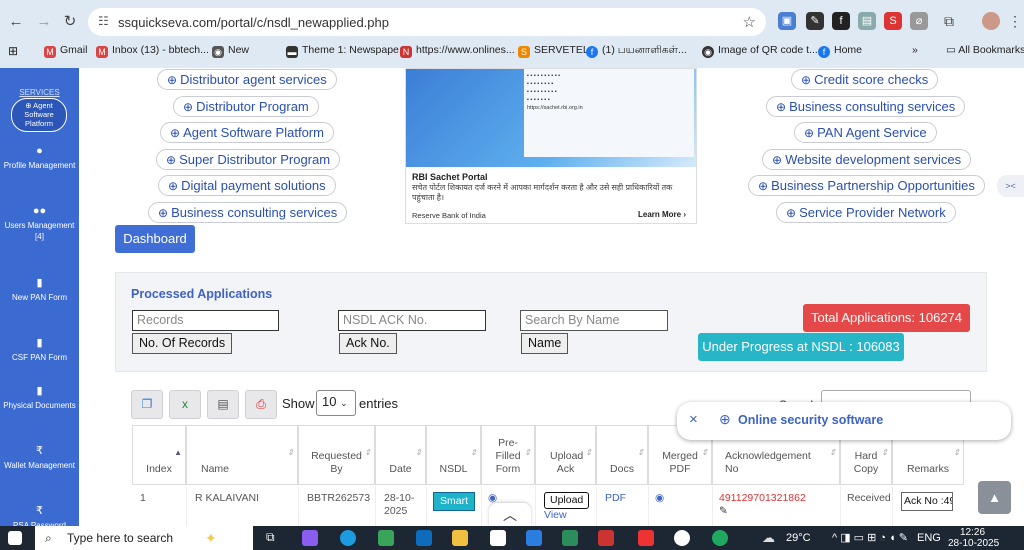 The height and width of the screenshot is (550, 1024). I want to click on csv-icon: ▤, so click(223, 404).